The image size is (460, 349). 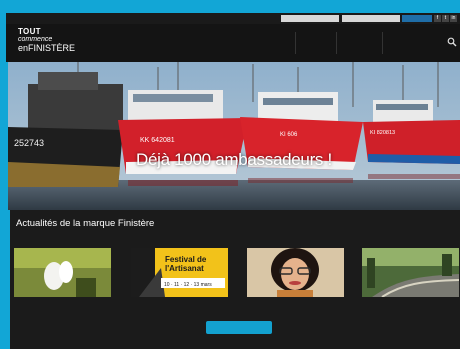 What do you see at coordinates (239, 327) in the screenshot?
I see `all-news-button` at bounding box center [239, 327].